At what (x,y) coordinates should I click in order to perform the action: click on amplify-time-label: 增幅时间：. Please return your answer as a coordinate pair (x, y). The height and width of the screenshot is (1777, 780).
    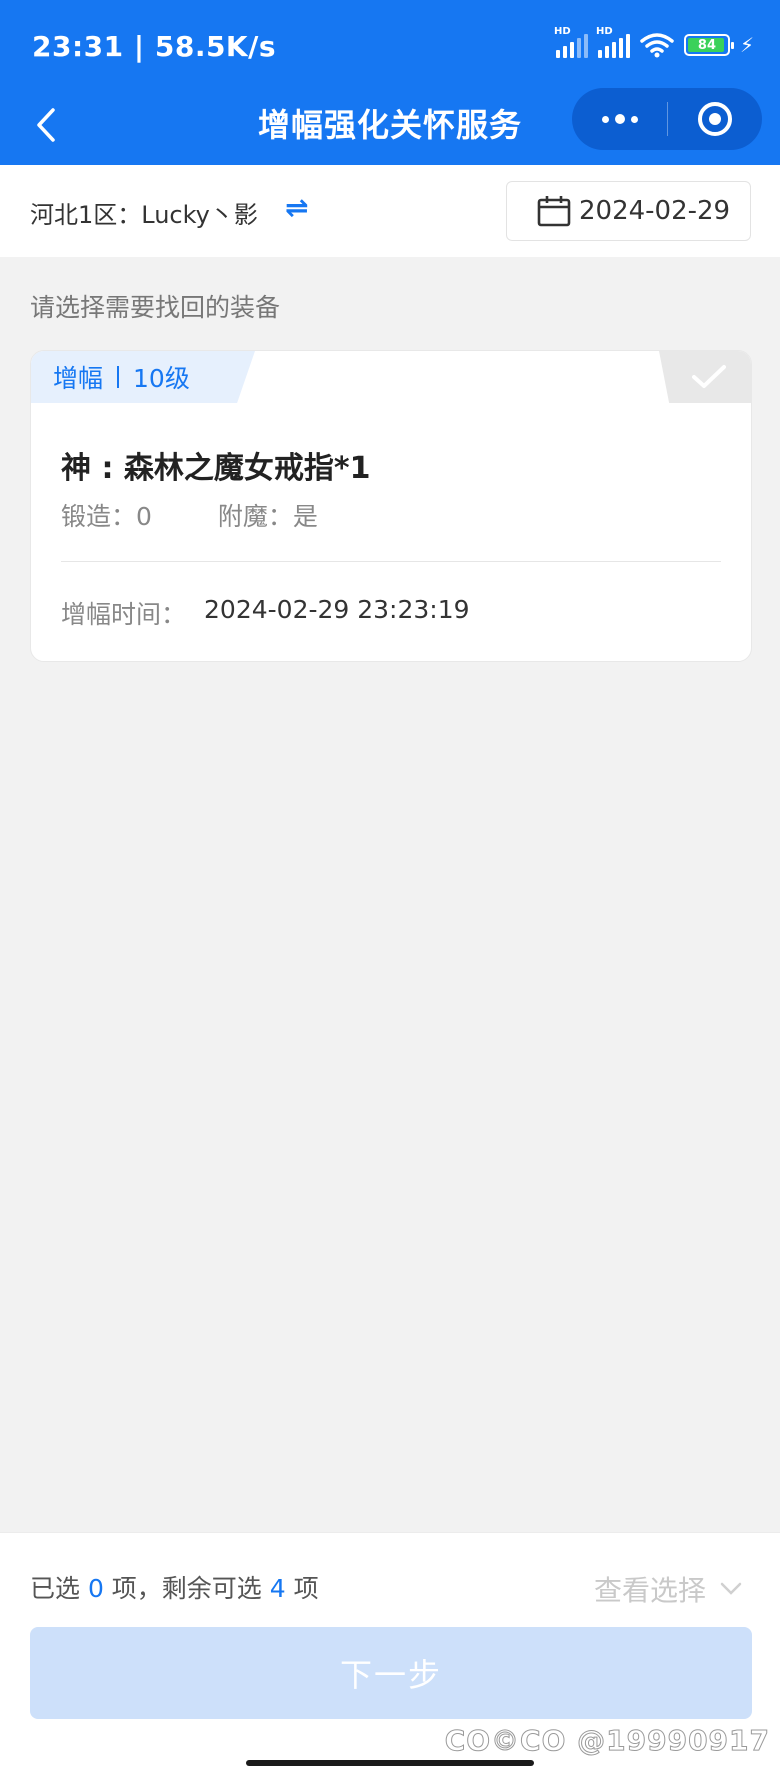
    Looking at the image, I should click on (124, 614).